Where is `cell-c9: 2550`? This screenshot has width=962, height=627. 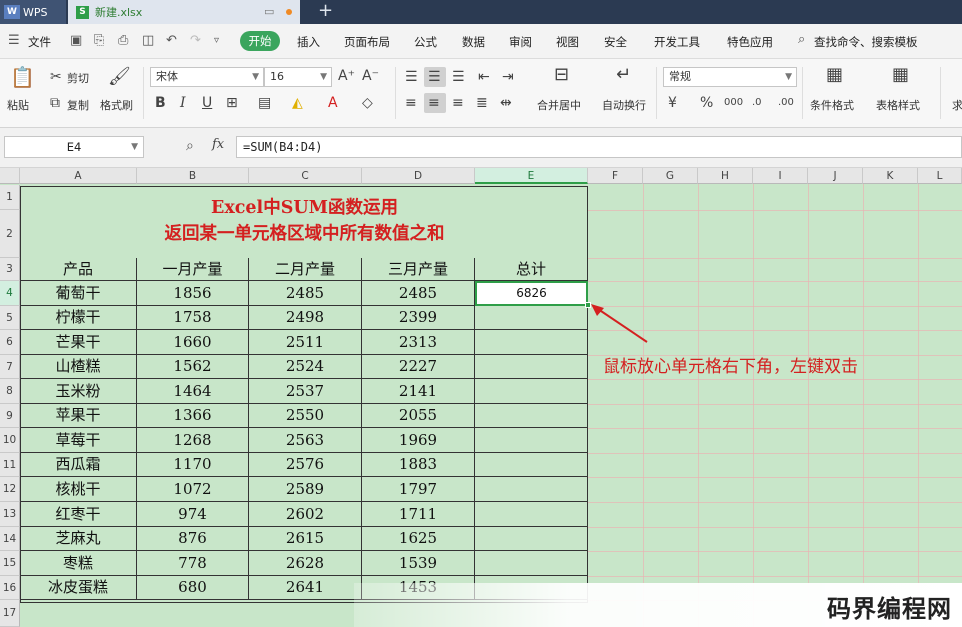
cell-c9: 2550 is located at coordinates (305, 416).